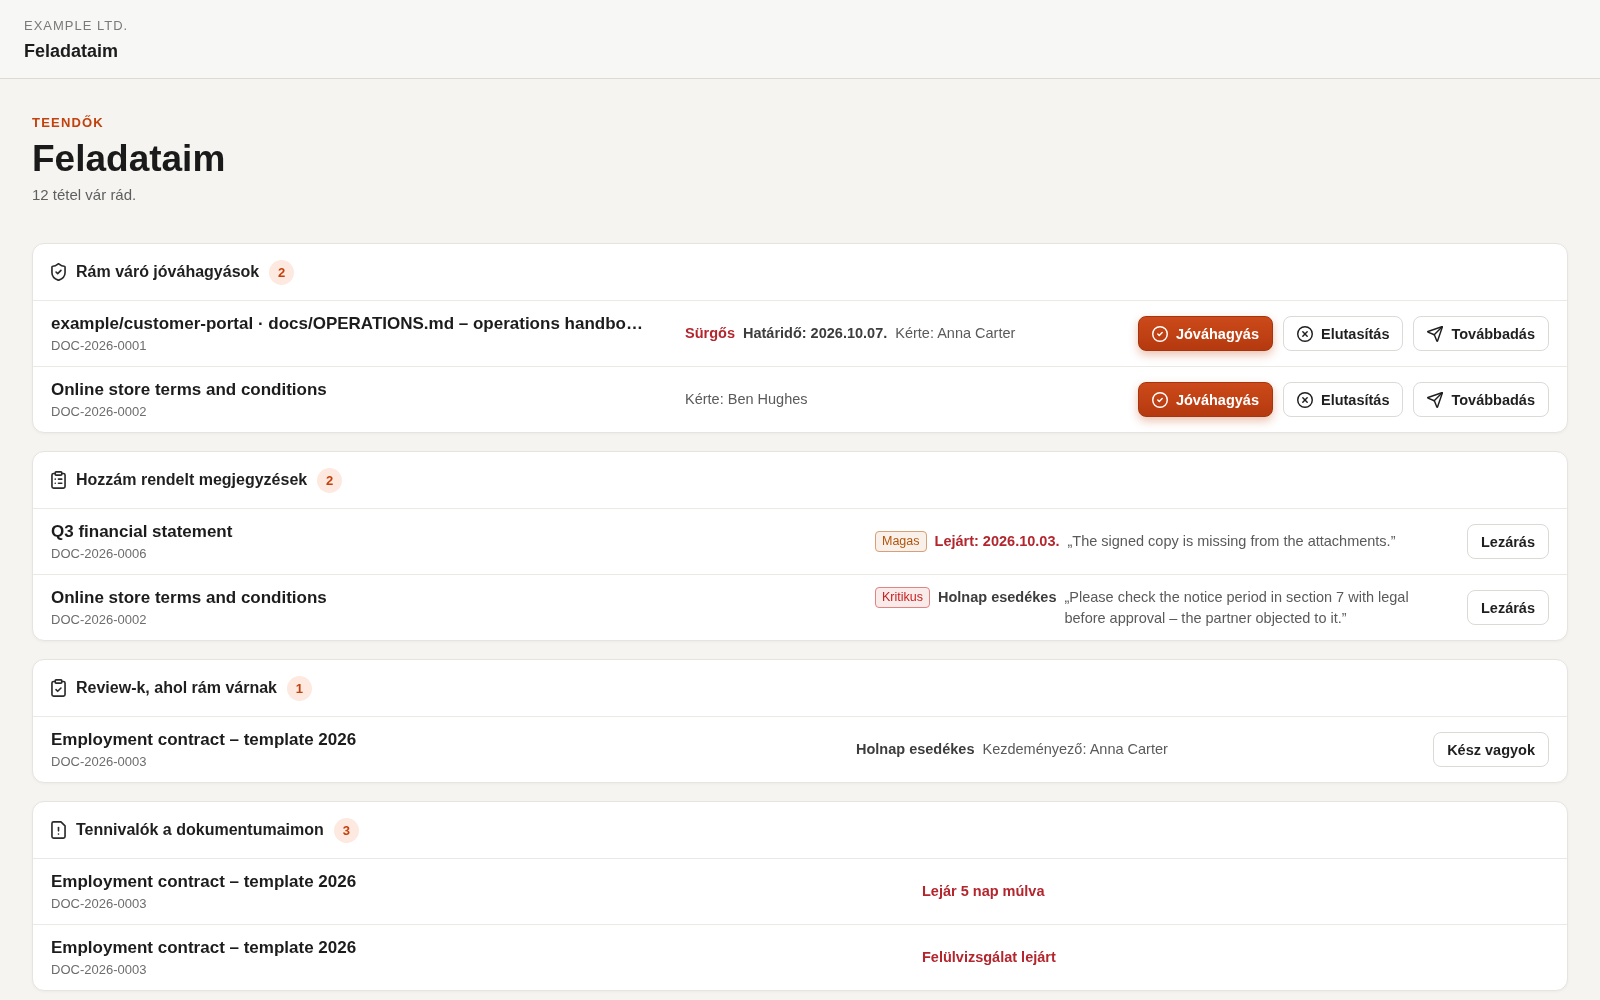  I want to click on section-title: Rám váró jóváhagyások, so click(168, 272).